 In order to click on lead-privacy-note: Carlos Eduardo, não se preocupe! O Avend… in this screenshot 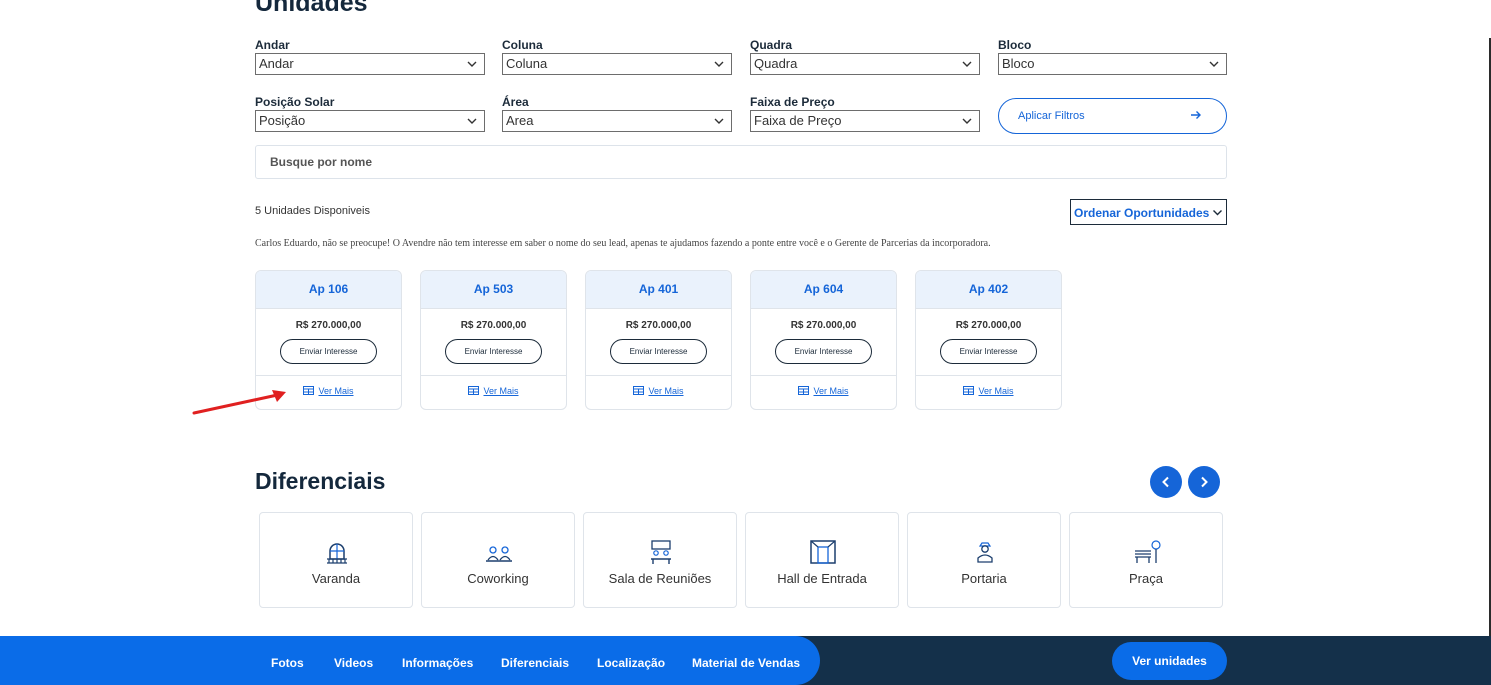, I will do `click(623, 243)`.